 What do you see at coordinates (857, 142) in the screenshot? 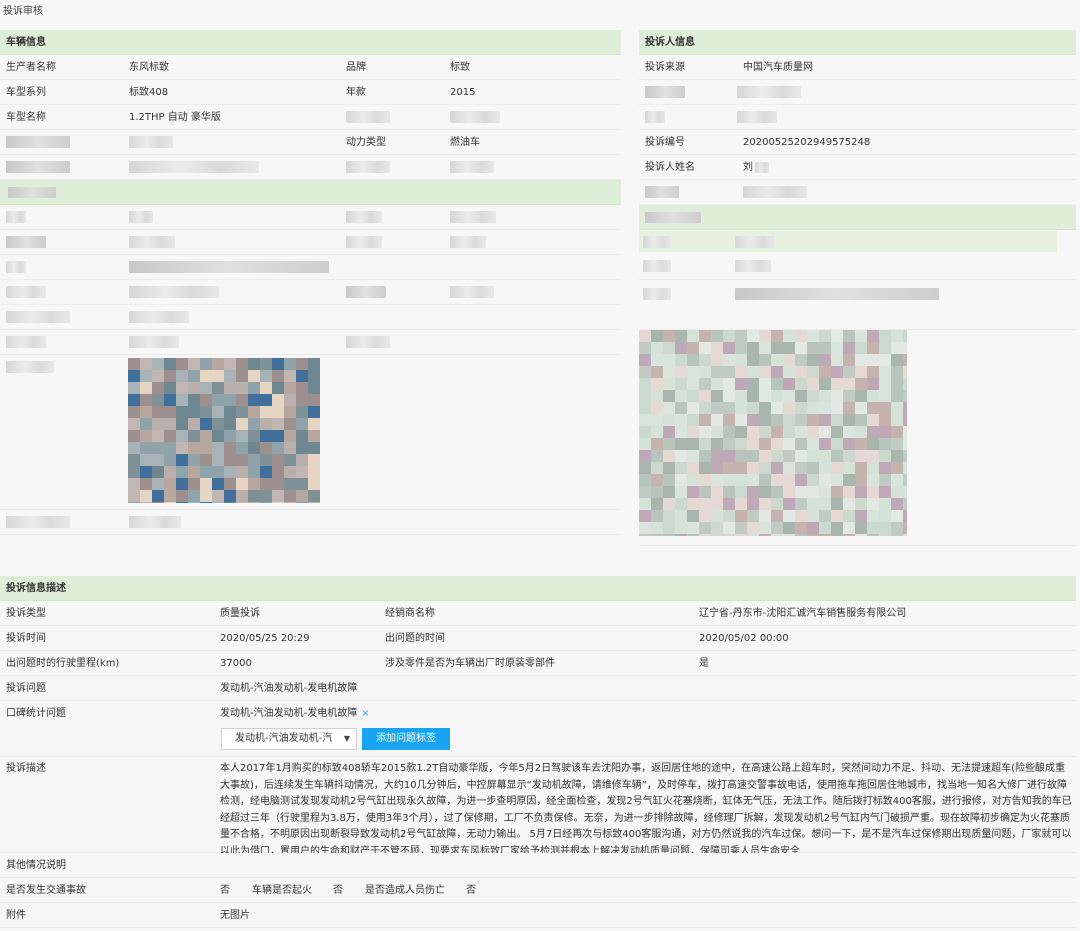
I see `complaint-number-row: 投诉编号 20200525202949575248` at bounding box center [857, 142].